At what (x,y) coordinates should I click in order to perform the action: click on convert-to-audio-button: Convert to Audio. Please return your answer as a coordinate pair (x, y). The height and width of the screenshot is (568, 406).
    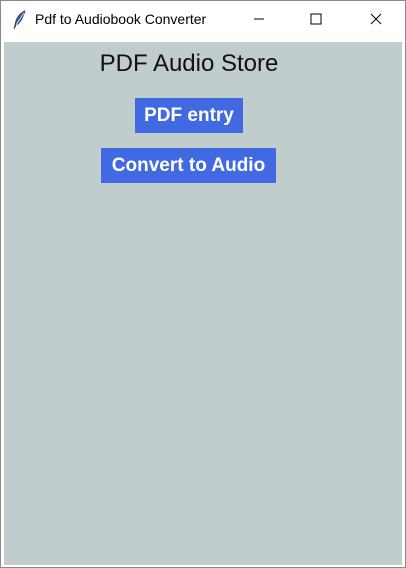
    Looking at the image, I should click on (188, 165).